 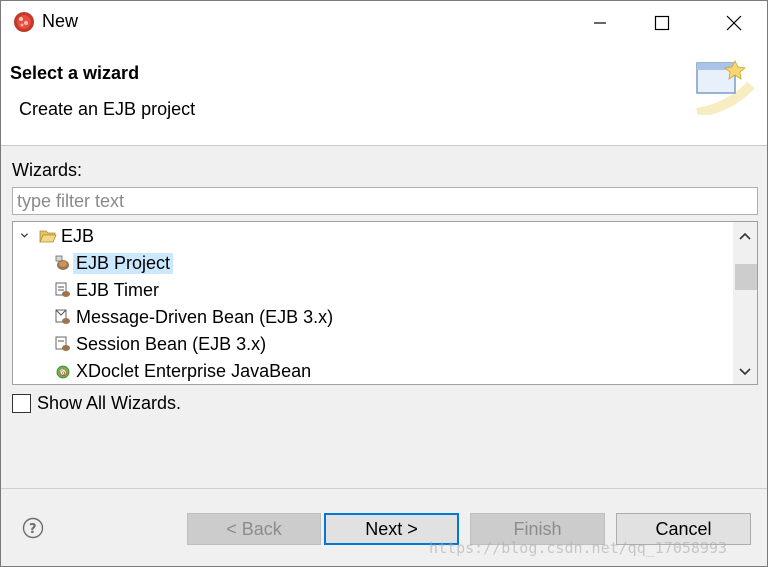 I want to click on ejb-project-icon, so click(x=62, y=262).